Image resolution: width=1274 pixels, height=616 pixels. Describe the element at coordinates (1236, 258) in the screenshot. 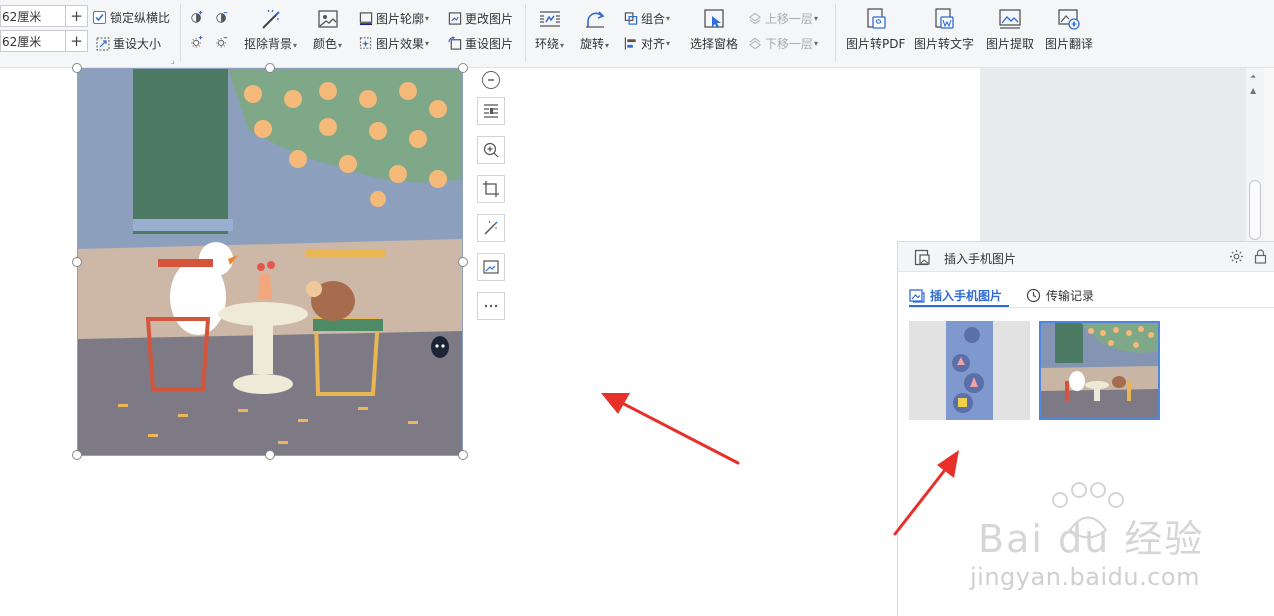

I see `settings-gear-icon` at that location.